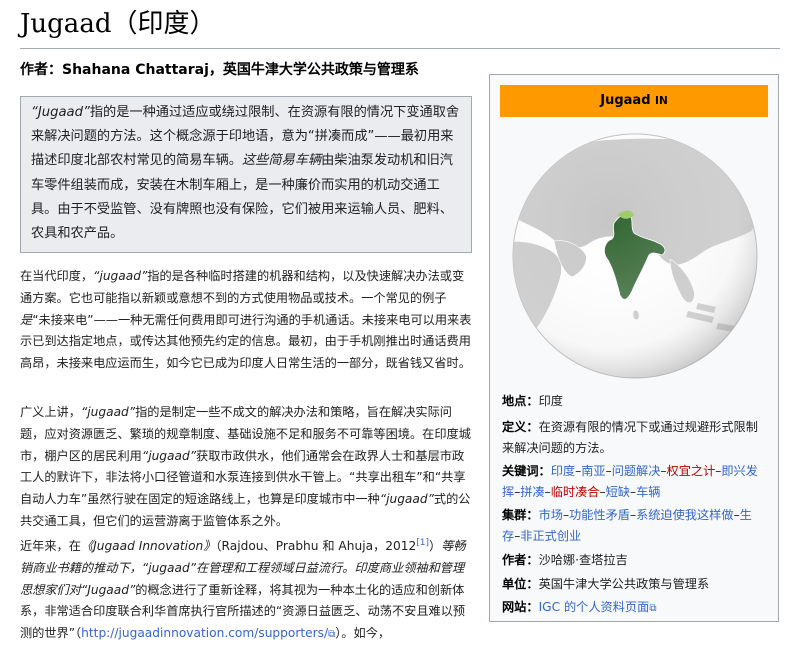 The image size is (800, 646). I want to click on location-label: 地点：, so click(520, 401).